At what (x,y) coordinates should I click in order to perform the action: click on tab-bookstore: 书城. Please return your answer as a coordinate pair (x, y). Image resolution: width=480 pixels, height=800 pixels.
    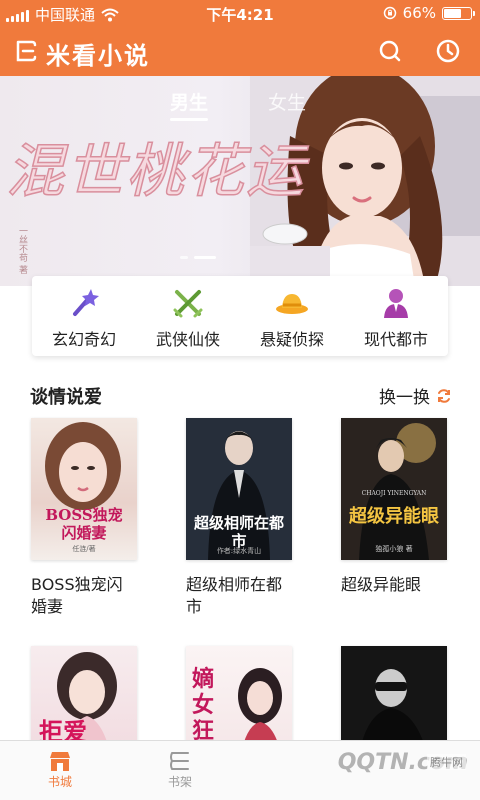
    Looking at the image, I should click on (60, 770).